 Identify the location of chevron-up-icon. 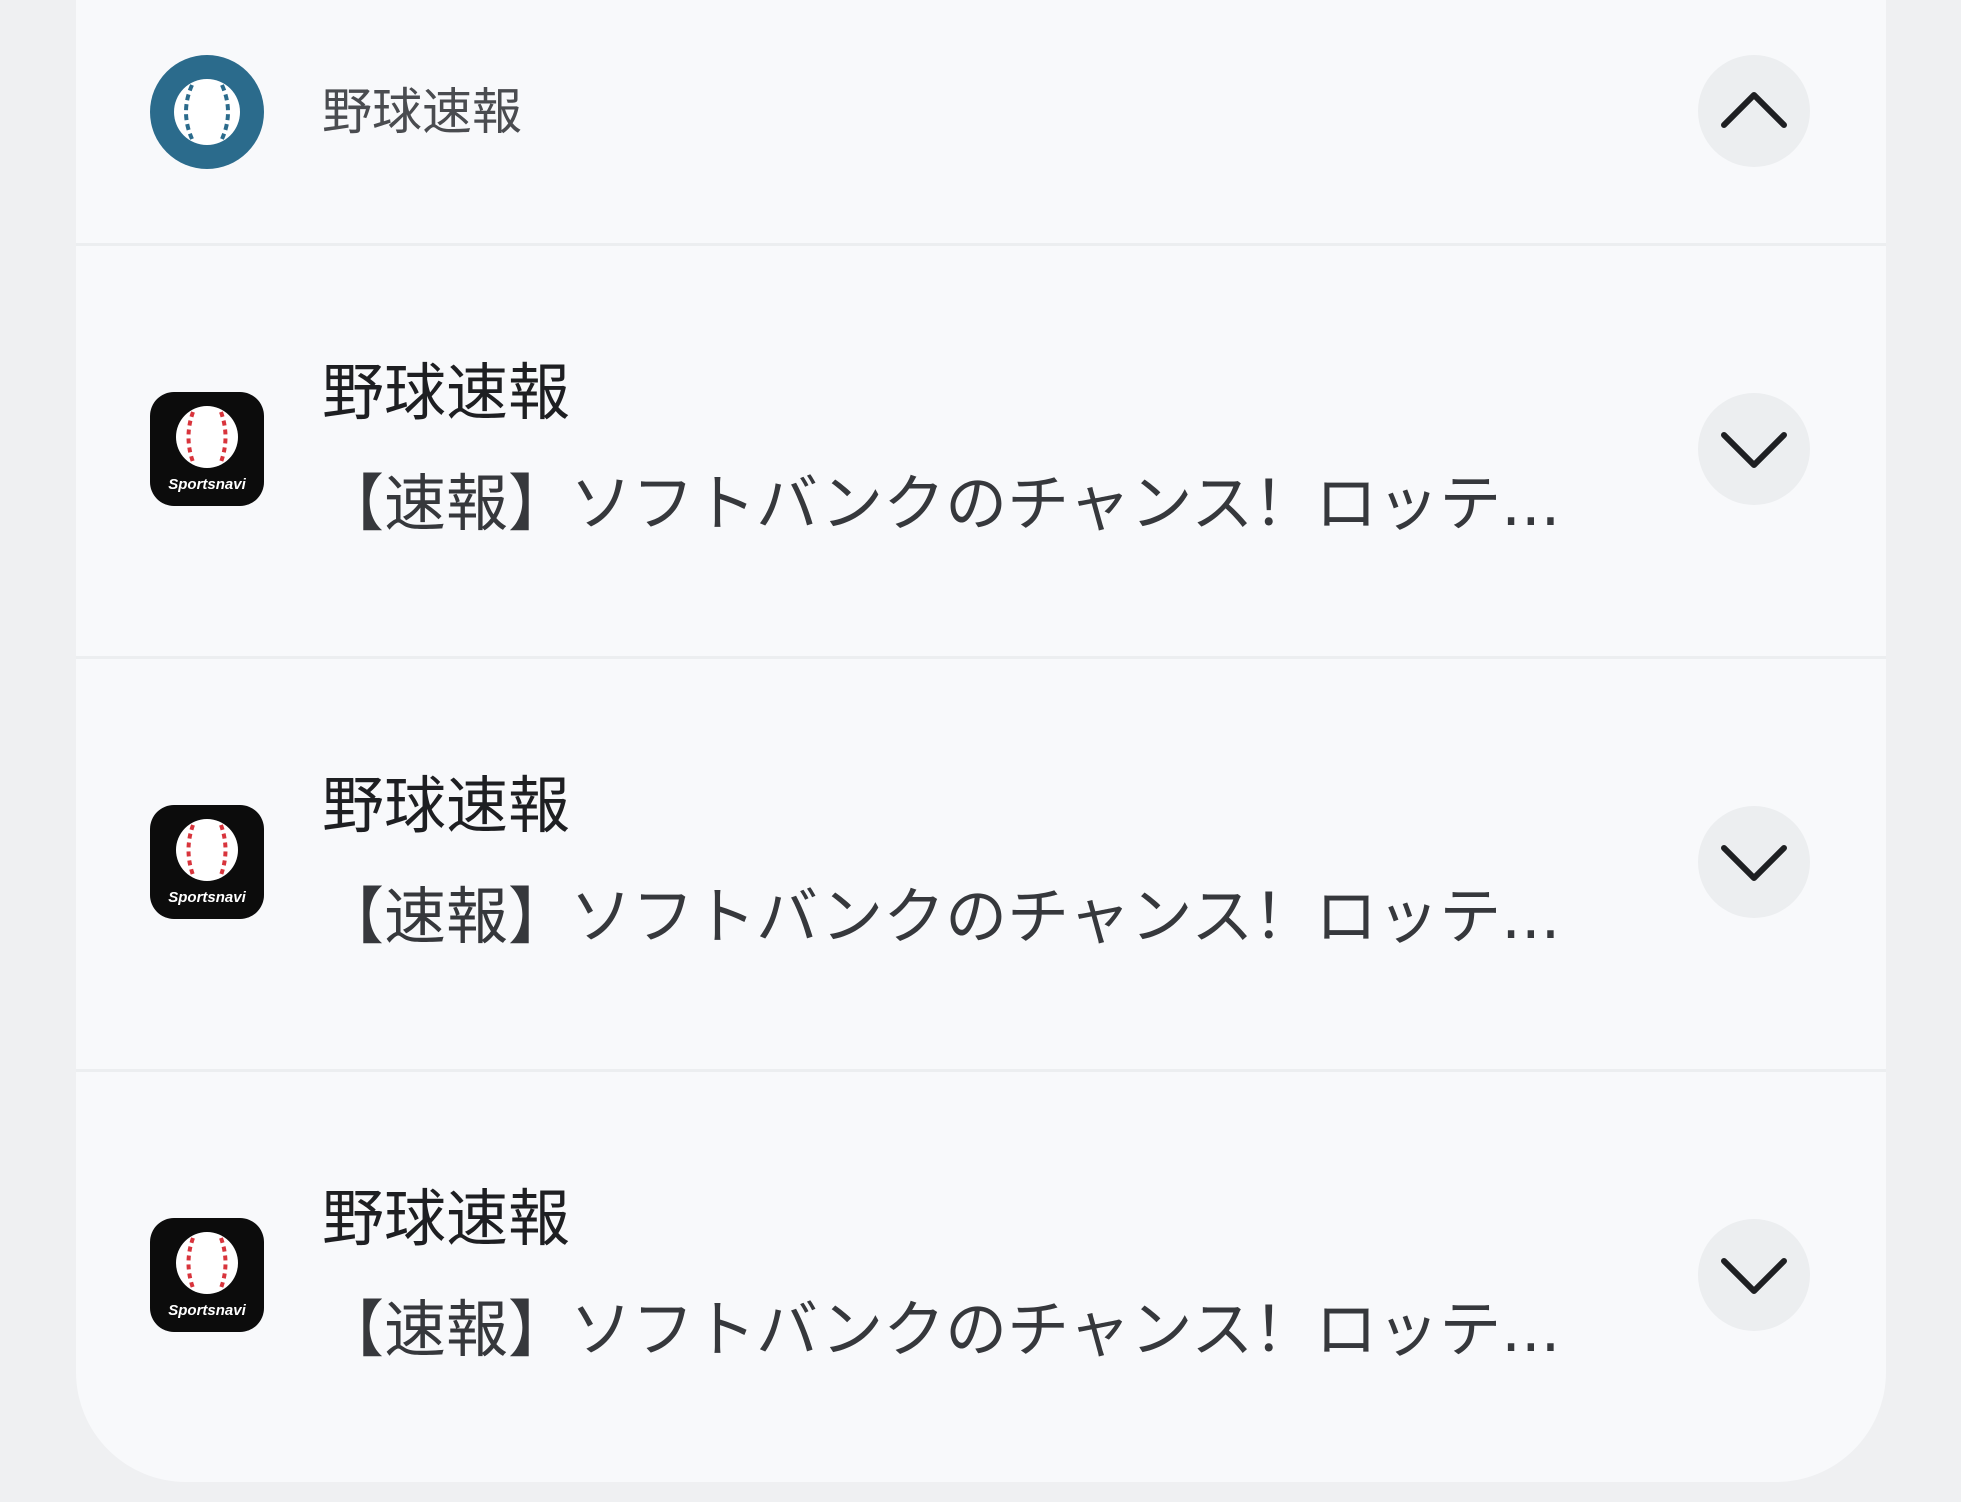
(1754, 110).